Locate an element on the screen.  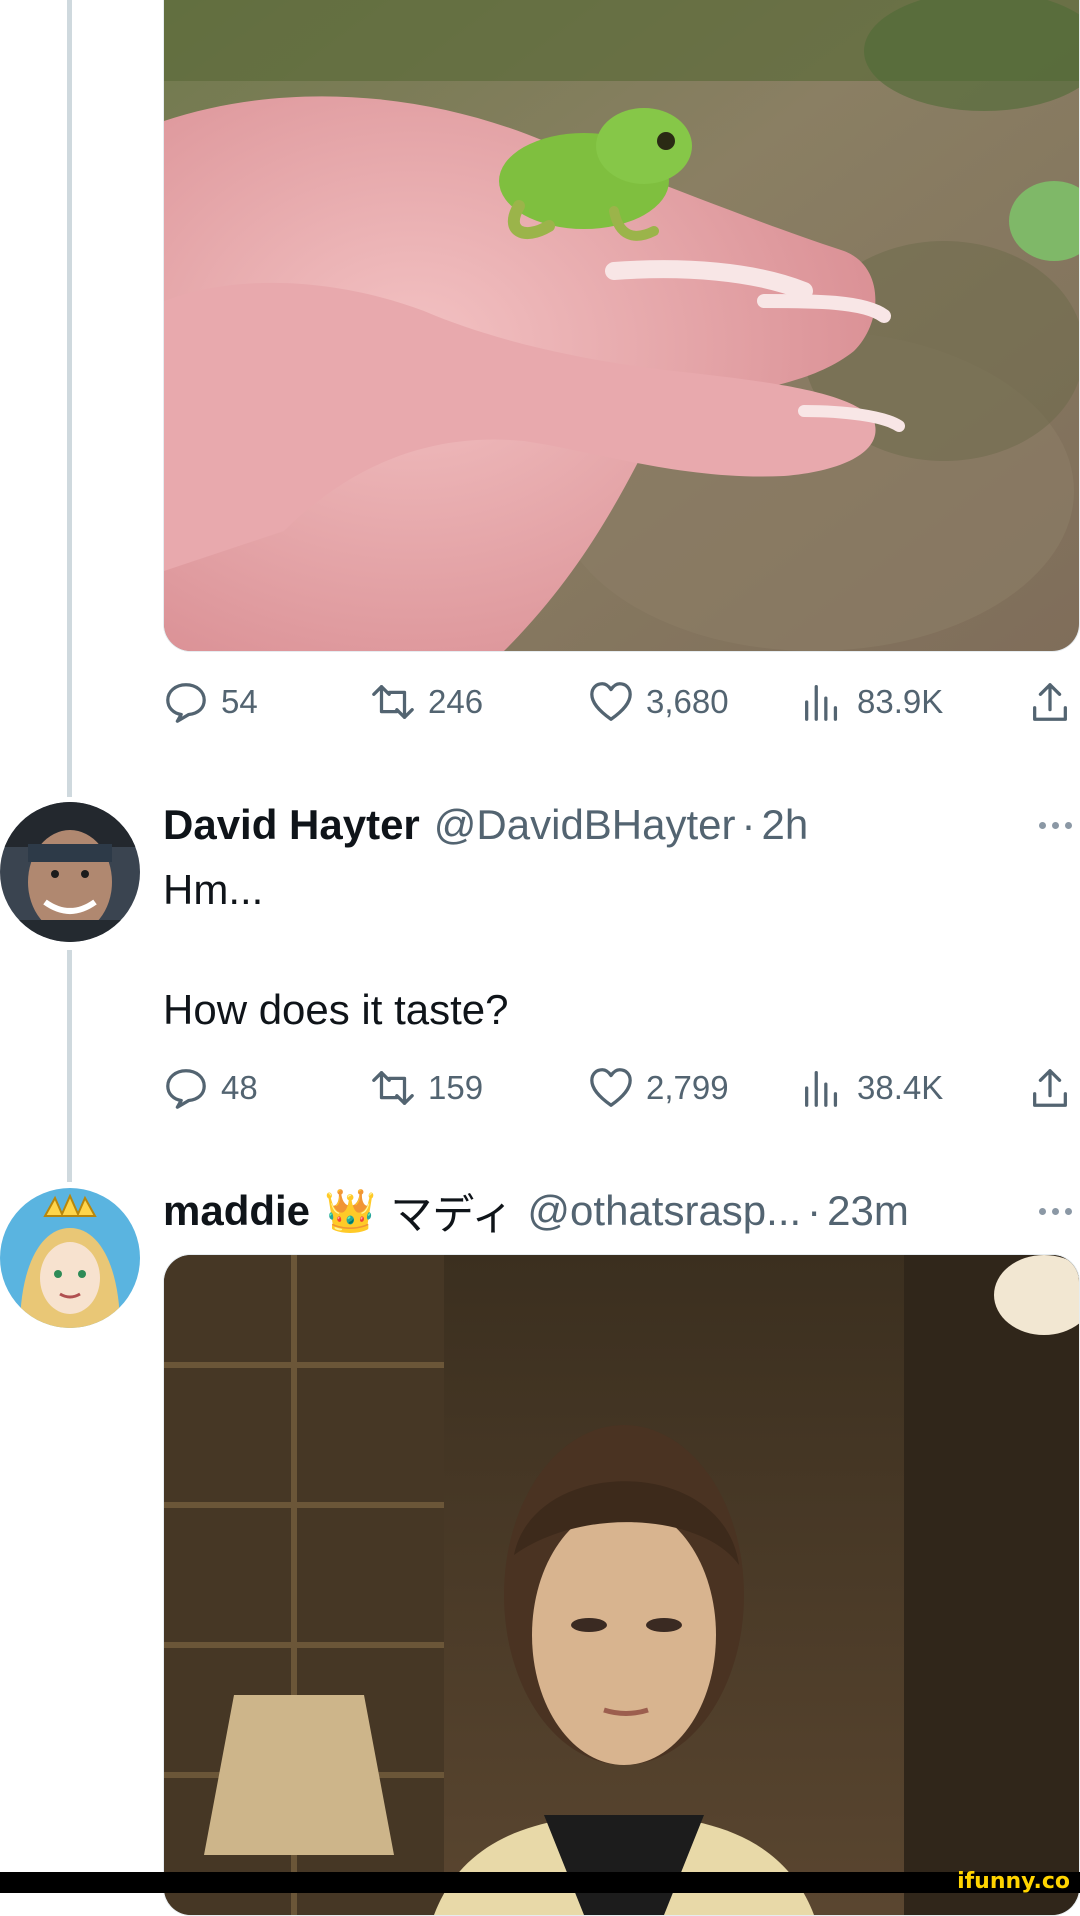
tweet-header: maddie 👑 マディ @othatsrasp... · 23m is located at coordinates (621, 1211).